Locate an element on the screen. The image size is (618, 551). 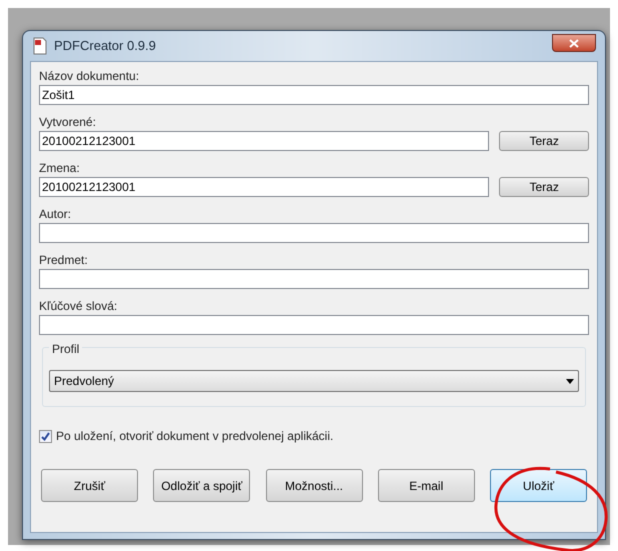
dropdown-arrow-icon is located at coordinates (570, 381).